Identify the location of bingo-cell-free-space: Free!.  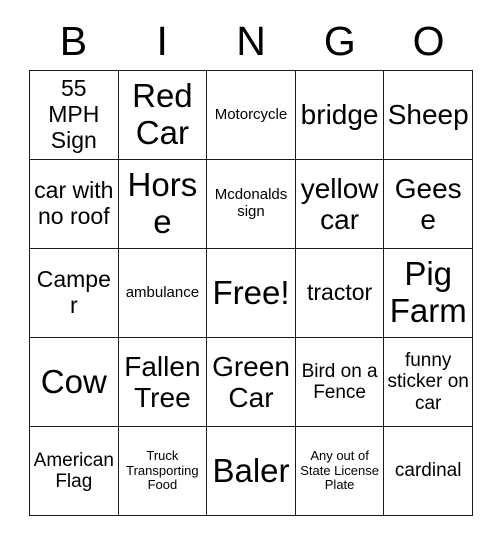
(251, 293).